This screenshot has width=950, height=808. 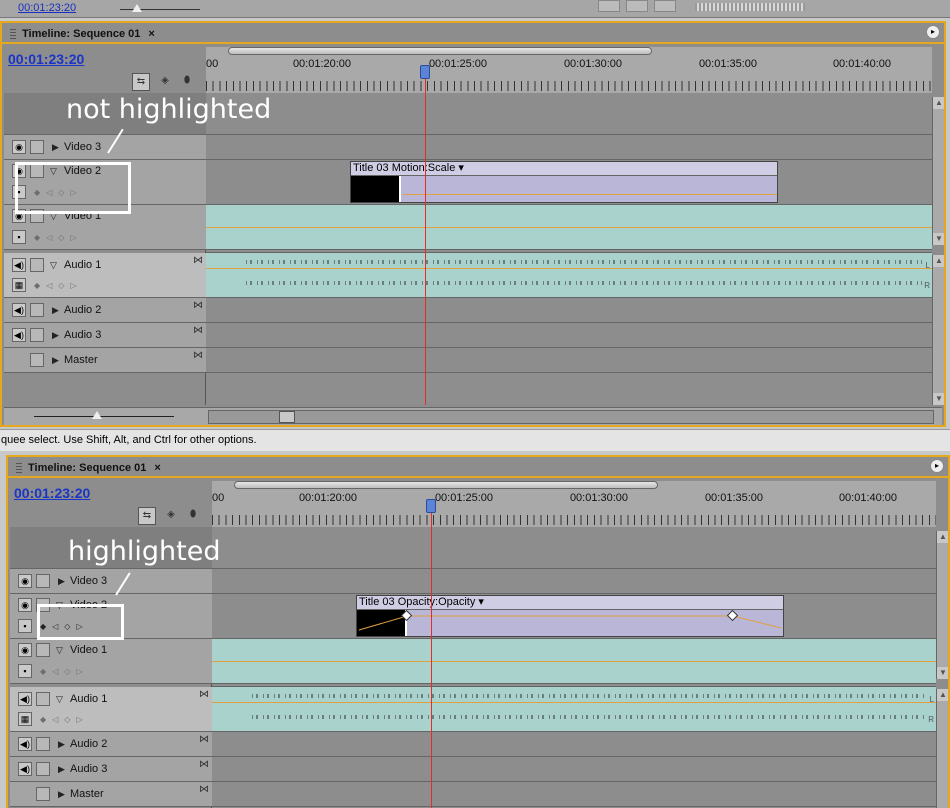 I want to click on jog-shuttle, so click(x=750, y=7).